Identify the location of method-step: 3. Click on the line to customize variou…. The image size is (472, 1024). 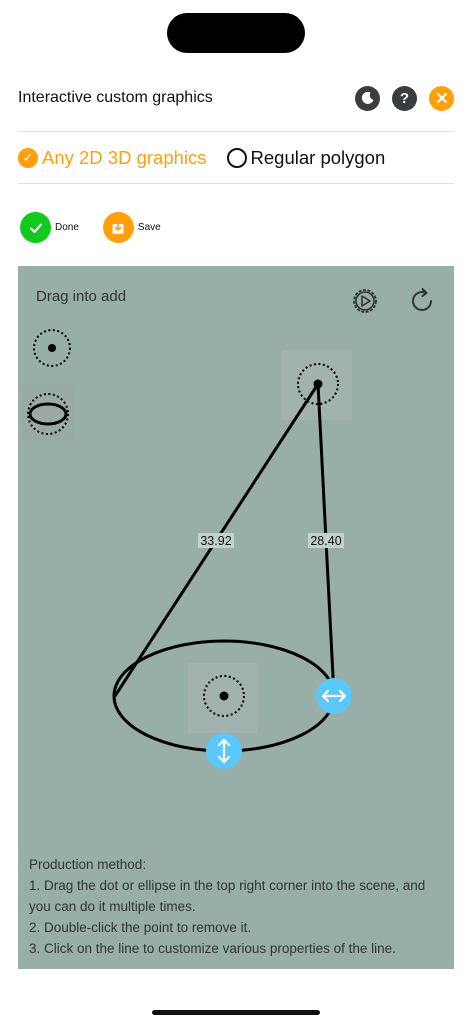
(212, 948).